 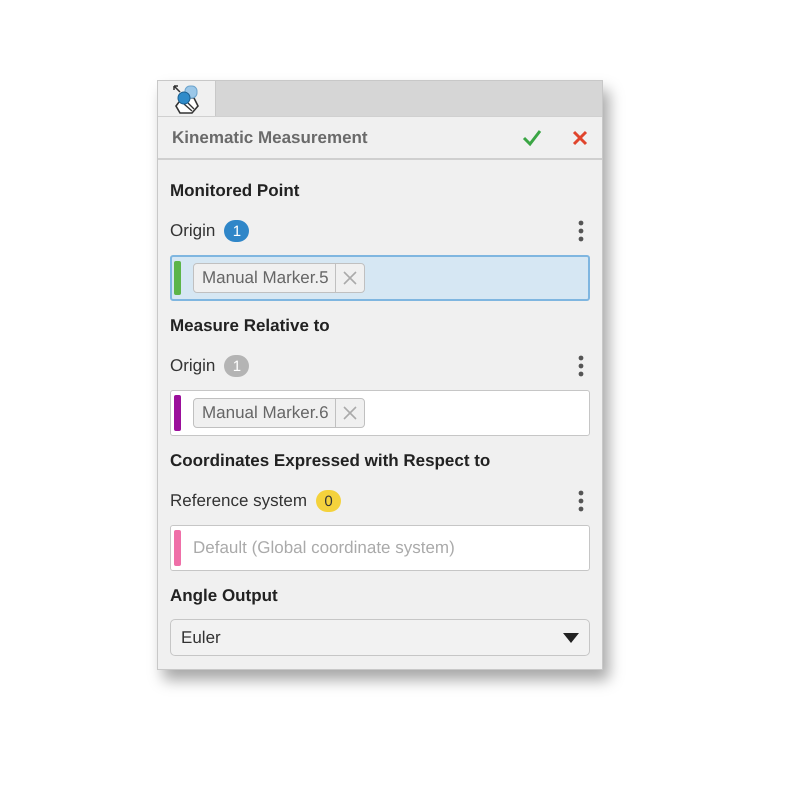 I want to click on field-placeholder: Default (Global coordinate system), so click(x=324, y=548).